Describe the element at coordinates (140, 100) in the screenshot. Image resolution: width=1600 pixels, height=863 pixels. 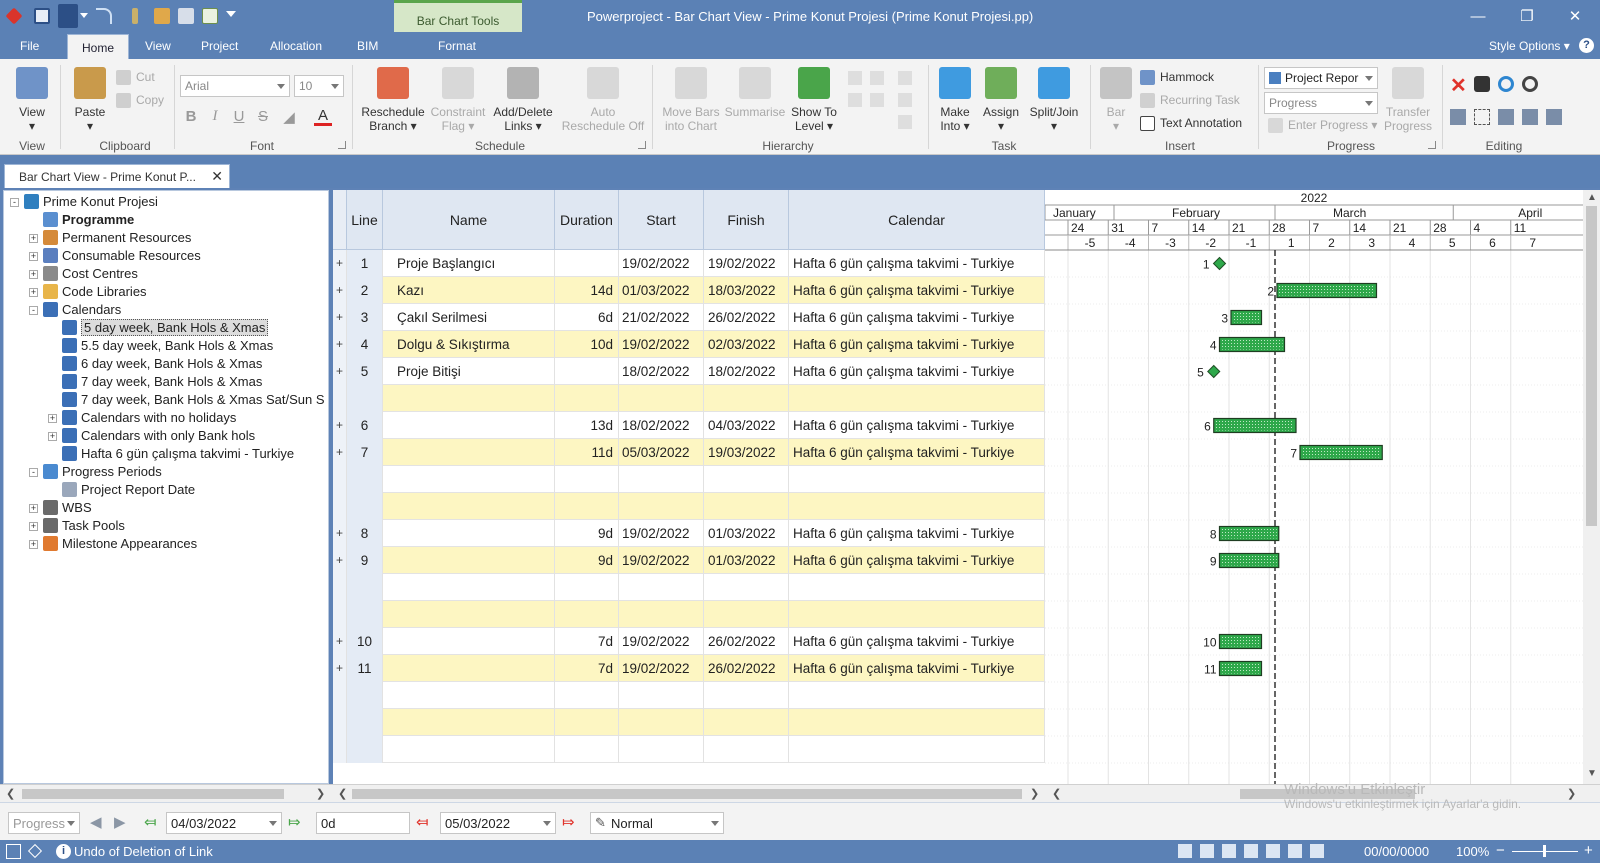
I see `copy-button: Copy` at that location.